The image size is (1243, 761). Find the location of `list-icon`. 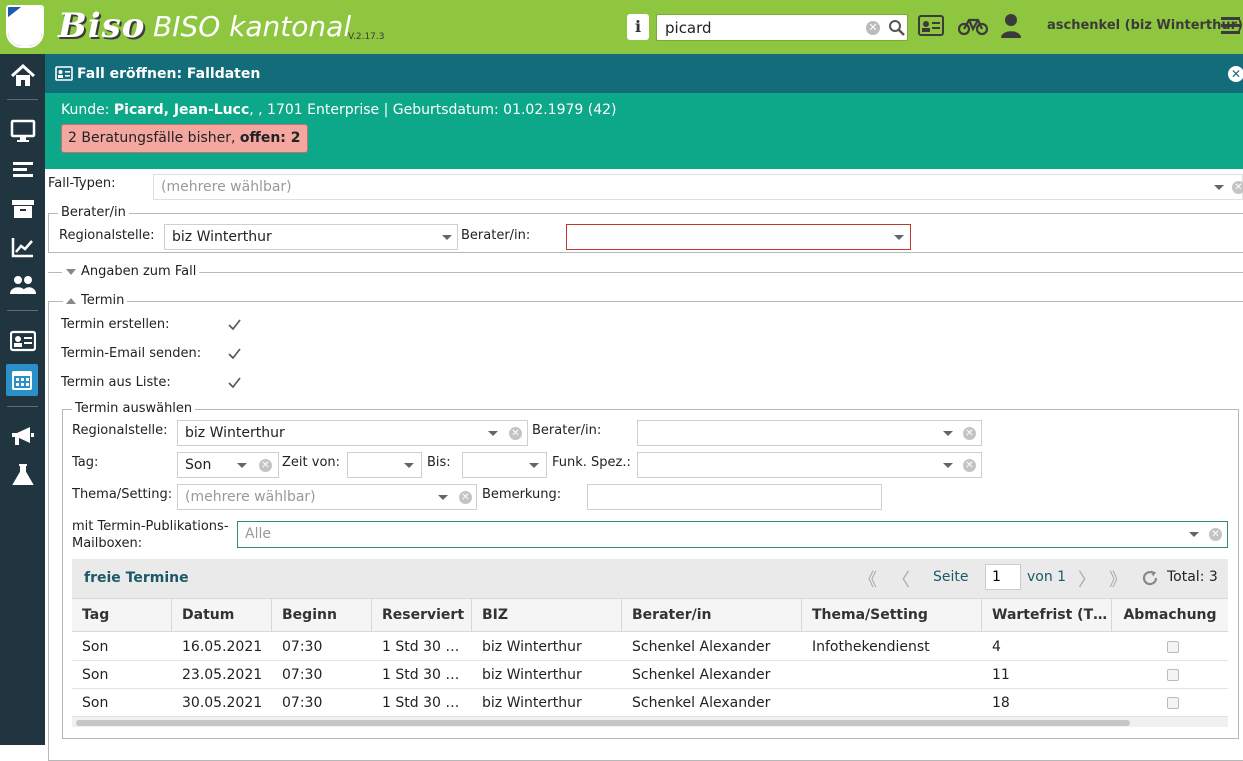

list-icon is located at coordinates (22, 170).